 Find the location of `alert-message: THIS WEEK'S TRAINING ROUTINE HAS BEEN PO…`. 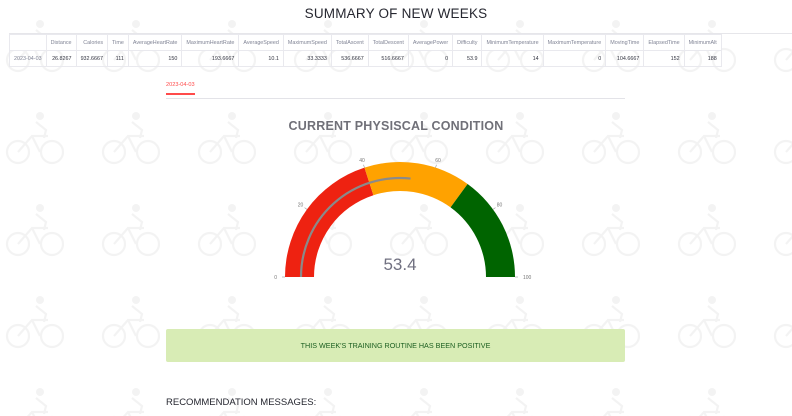

alert-message: THIS WEEK'S TRAINING ROUTINE HAS BEEN PO… is located at coordinates (395, 345).